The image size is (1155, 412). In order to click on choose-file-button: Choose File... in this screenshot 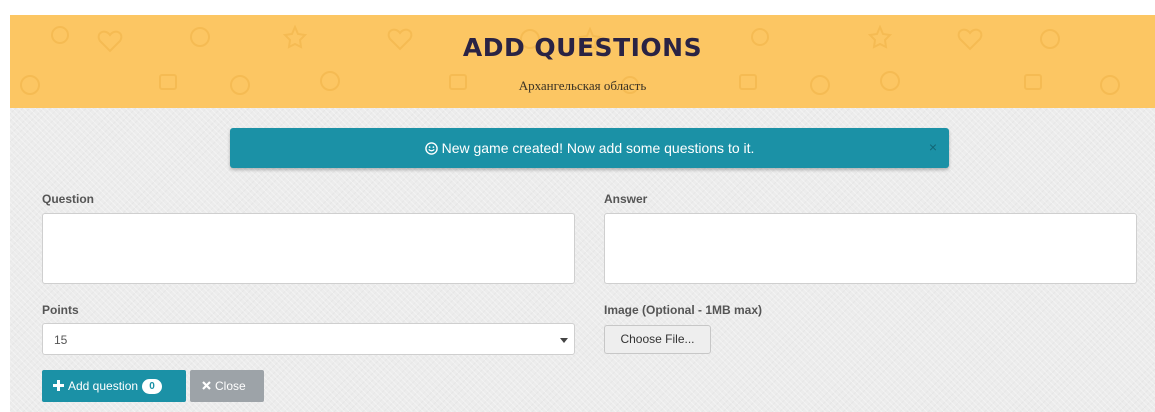, I will do `click(657, 339)`.